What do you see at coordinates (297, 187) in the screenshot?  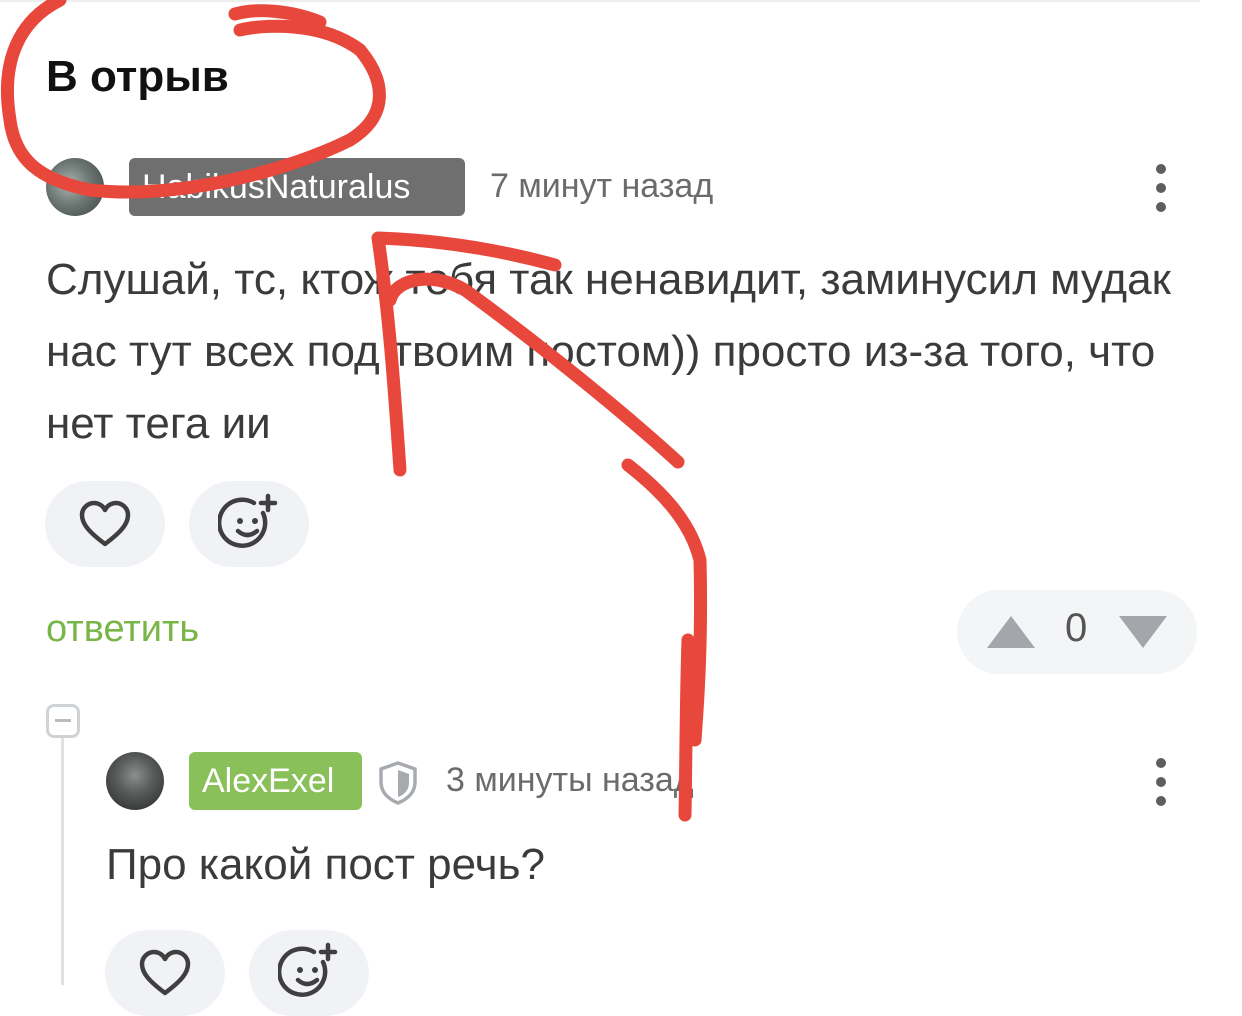 I see `author-name: HabikusNaturalus` at bounding box center [297, 187].